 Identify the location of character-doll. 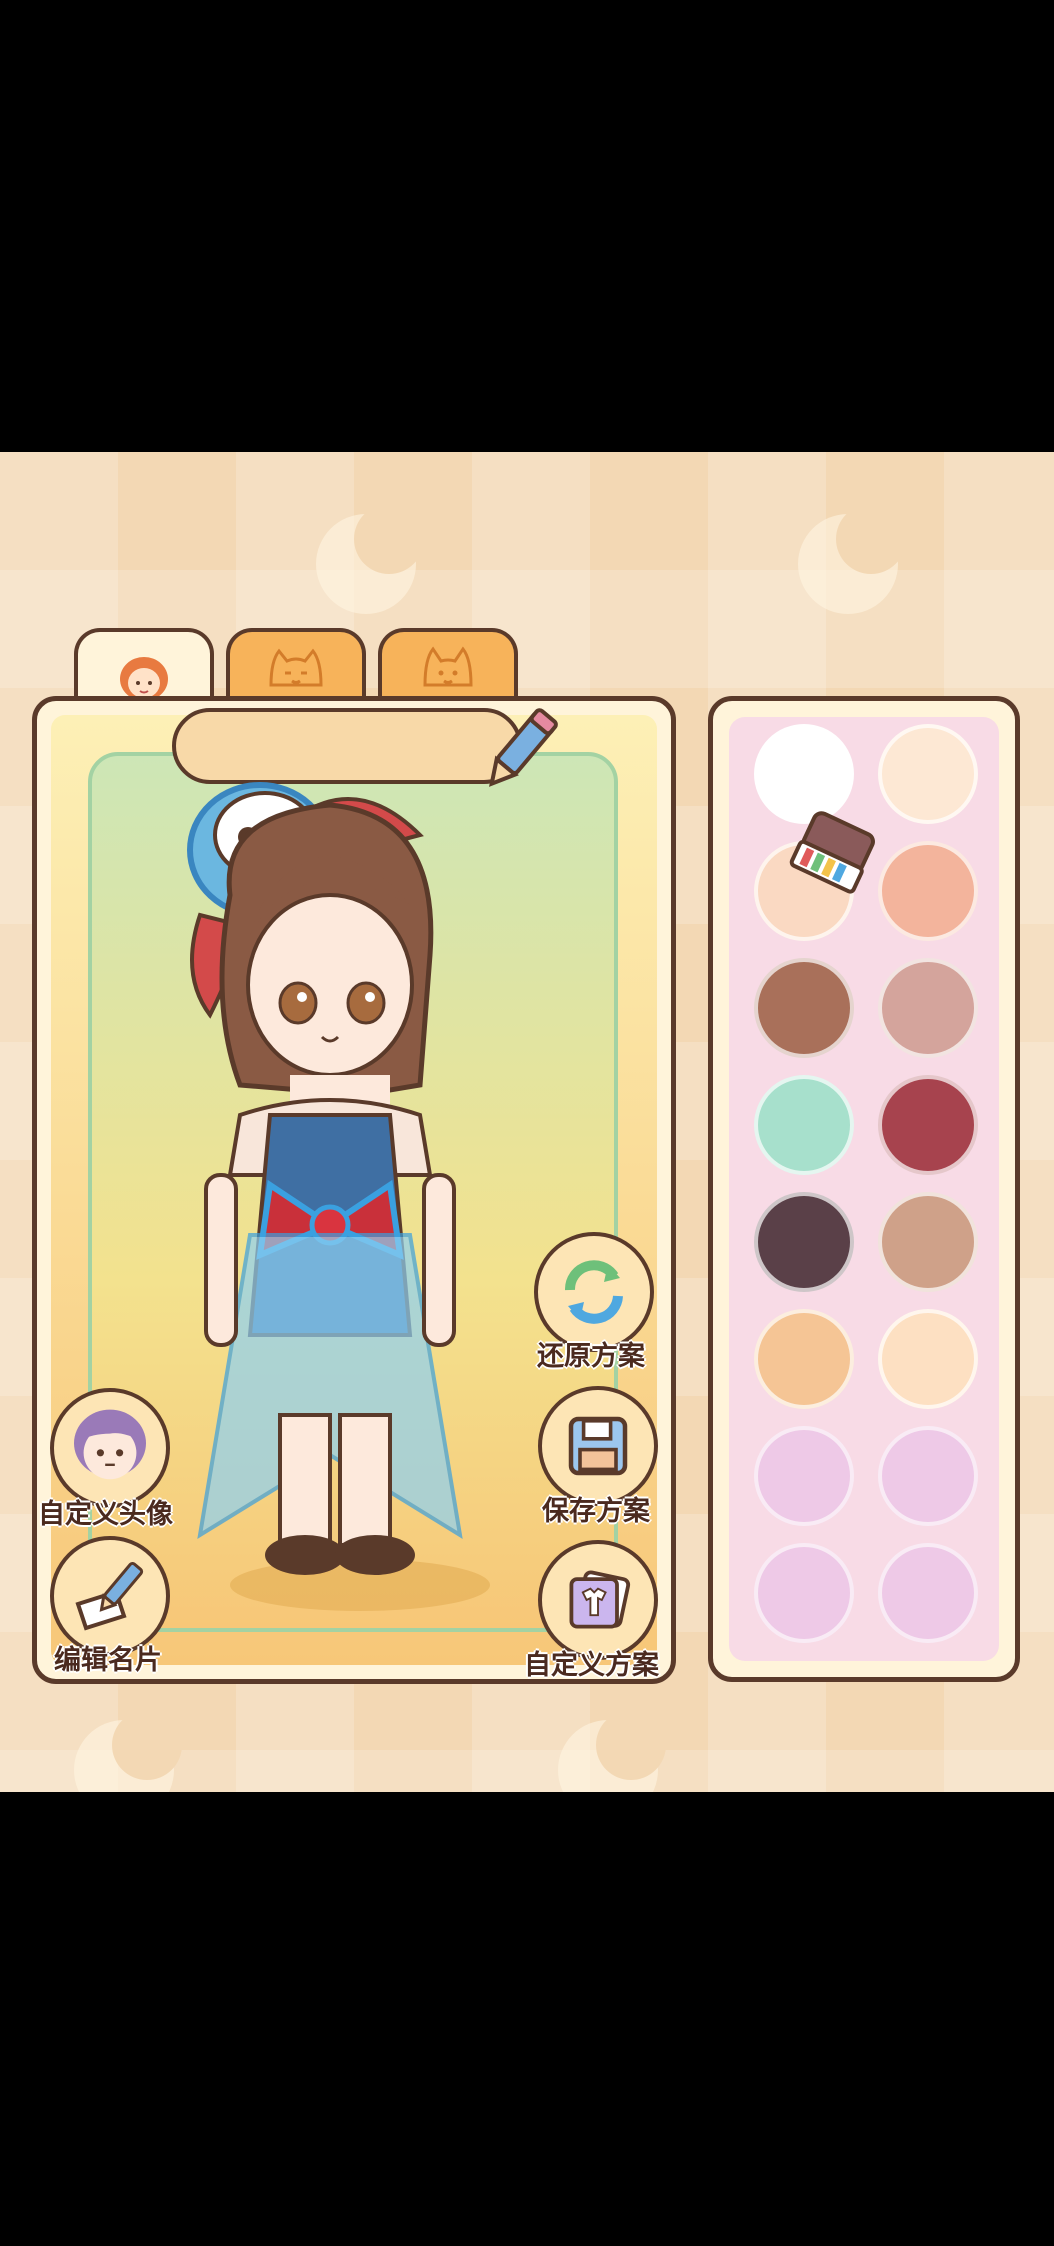
(338, 1196).